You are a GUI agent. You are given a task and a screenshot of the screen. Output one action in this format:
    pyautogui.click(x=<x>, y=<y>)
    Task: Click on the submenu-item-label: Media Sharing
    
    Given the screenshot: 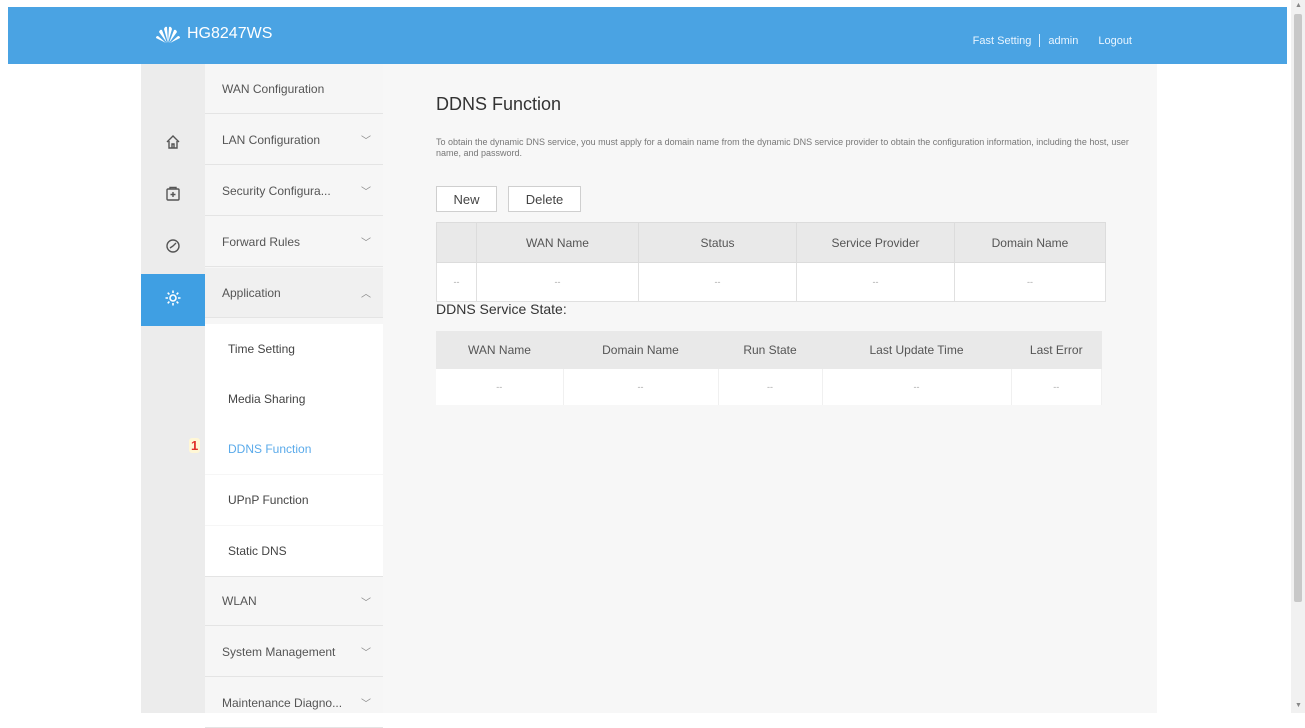 What is the action you would take?
    pyautogui.click(x=267, y=399)
    